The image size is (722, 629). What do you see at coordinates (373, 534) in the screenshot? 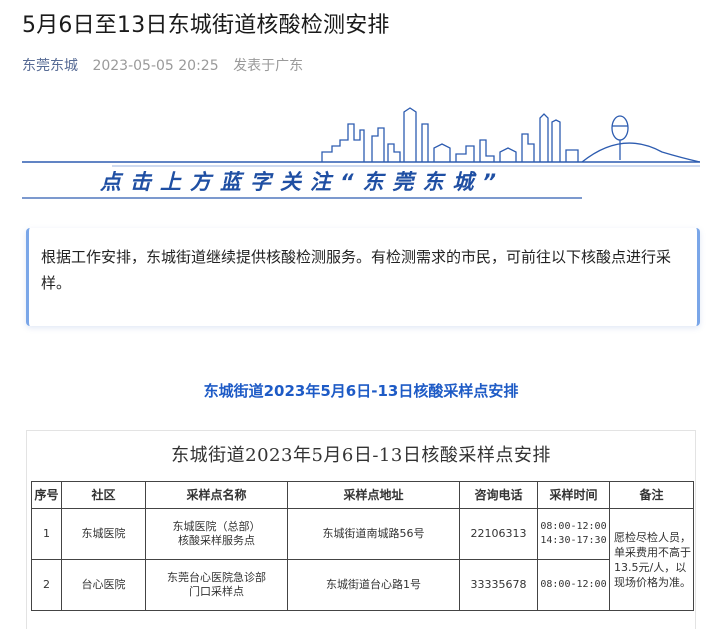
I see `cell-address: 东城街道南城路56号` at bounding box center [373, 534].